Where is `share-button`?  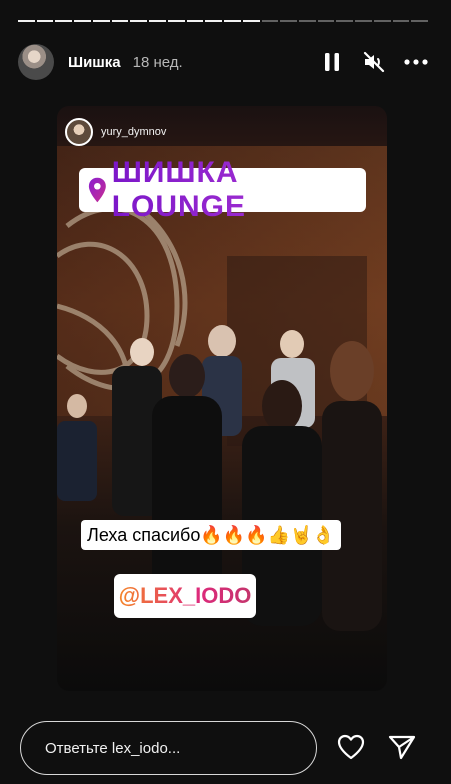 share-button is located at coordinates (402, 747).